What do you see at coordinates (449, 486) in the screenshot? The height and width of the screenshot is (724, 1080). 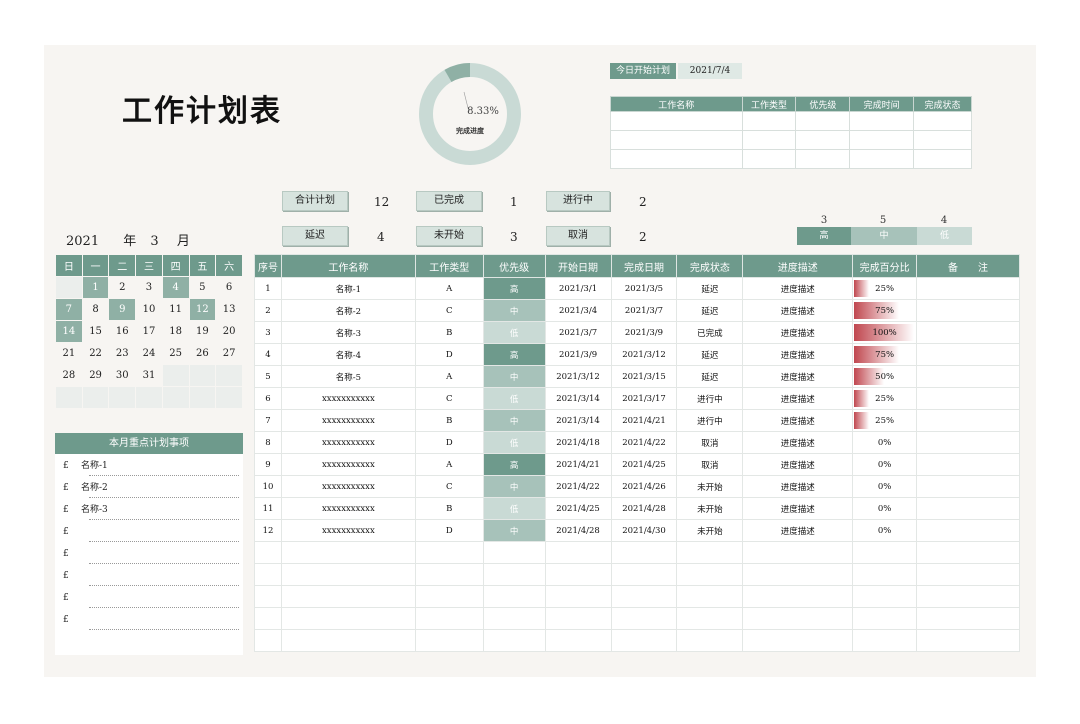 I see `task-type: C` at bounding box center [449, 486].